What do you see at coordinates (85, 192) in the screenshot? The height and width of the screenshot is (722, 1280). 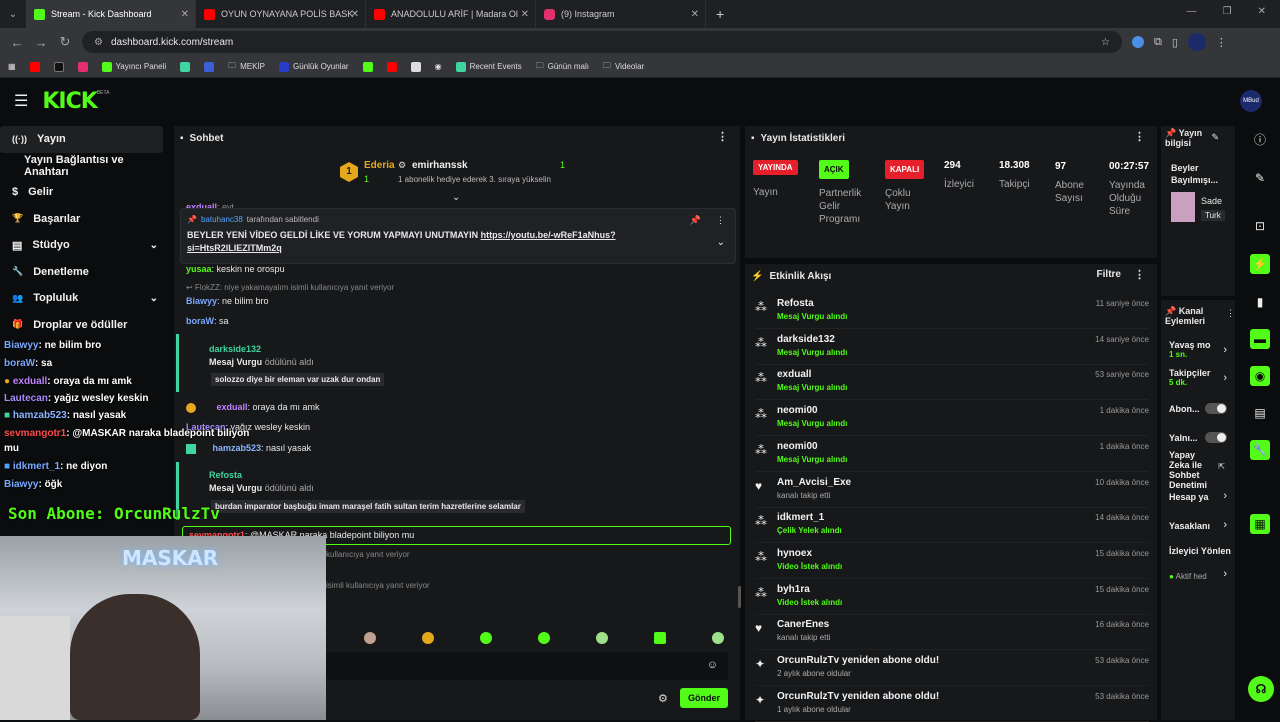 I see `sidebar-item-gelir: $ Gelir` at bounding box center [85, 192].